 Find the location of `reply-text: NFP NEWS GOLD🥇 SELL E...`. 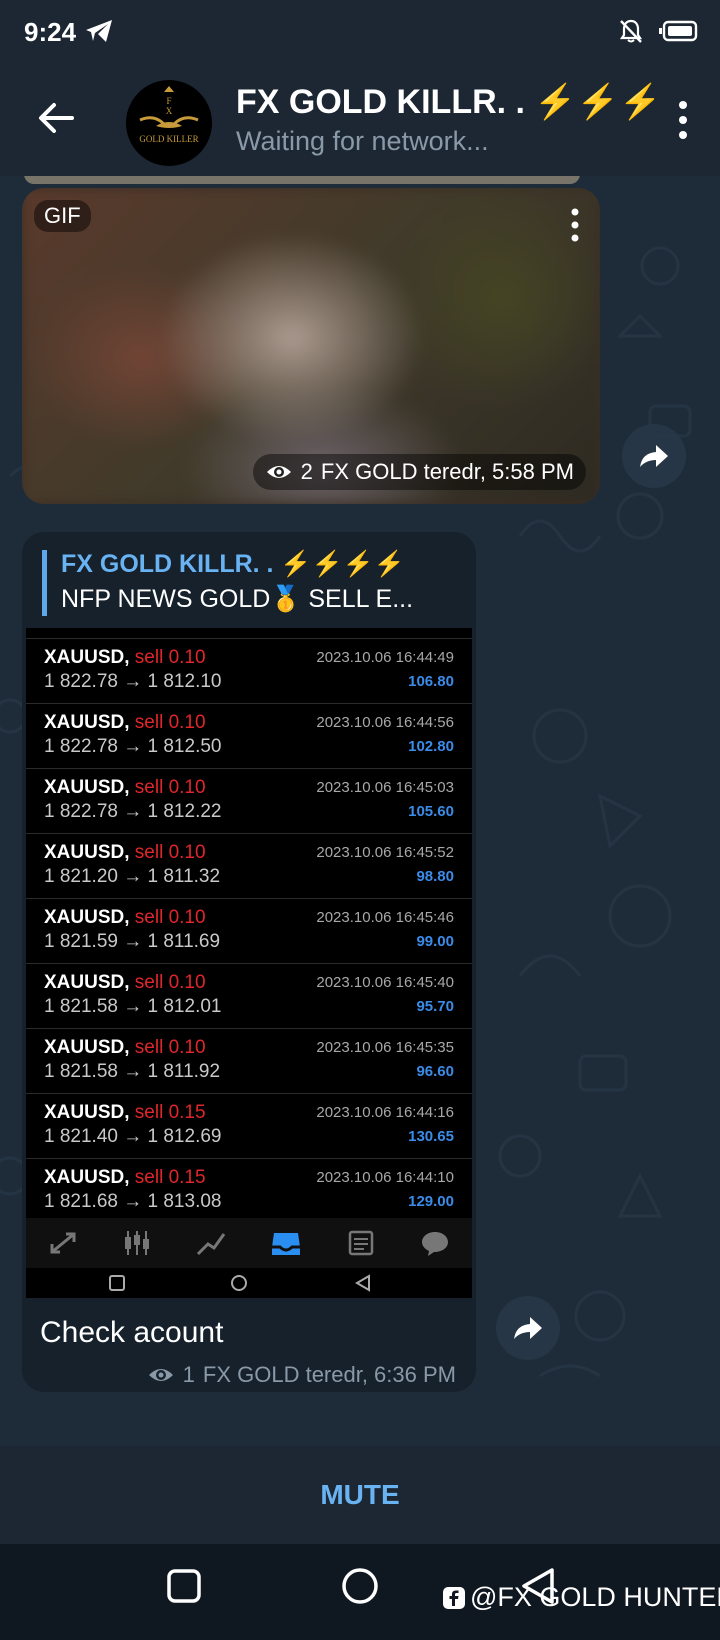

reply-text: NFP NEWS GOLD🥇 SELL E... is located at coordinates (237, 599).